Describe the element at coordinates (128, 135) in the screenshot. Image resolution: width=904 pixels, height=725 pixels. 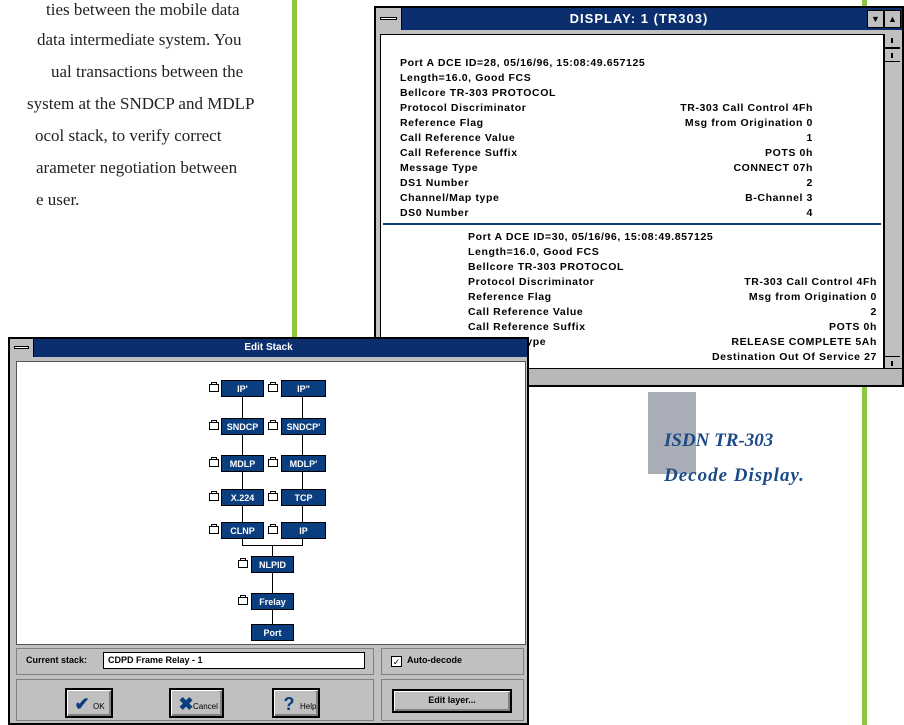
I see `paragraph-line: ocol stack, to verify correct` at that location.